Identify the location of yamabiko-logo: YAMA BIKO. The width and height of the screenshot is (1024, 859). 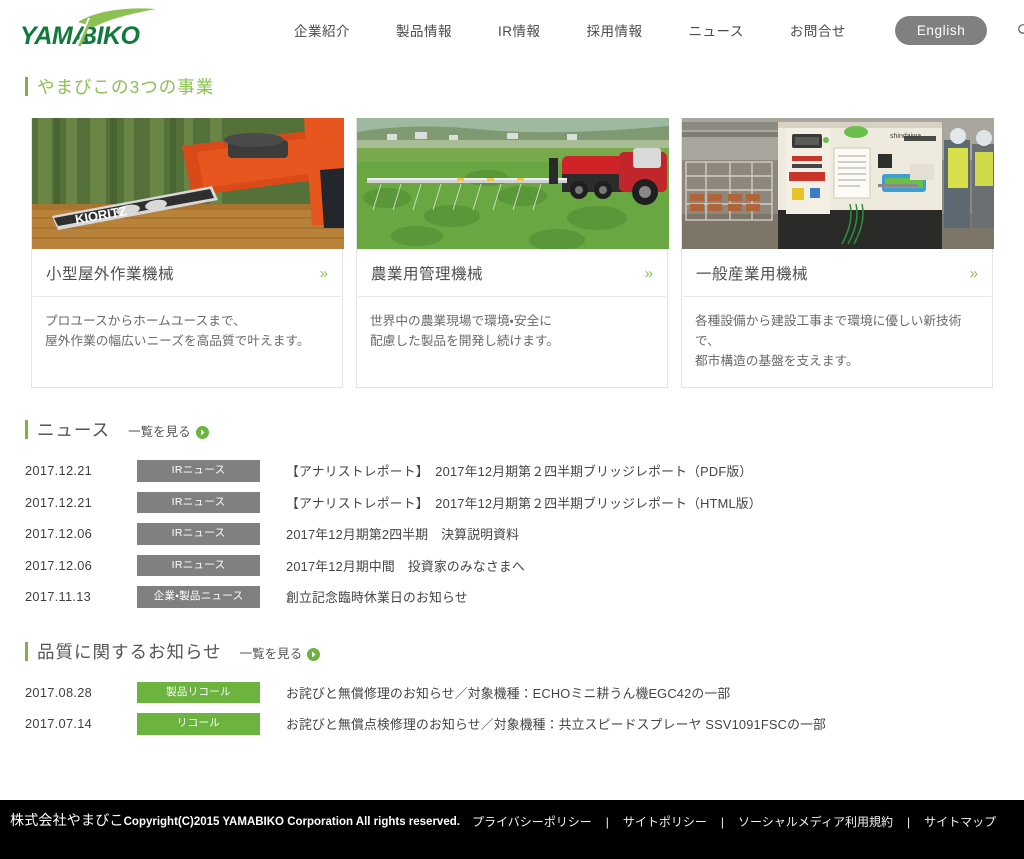
(91, 30).